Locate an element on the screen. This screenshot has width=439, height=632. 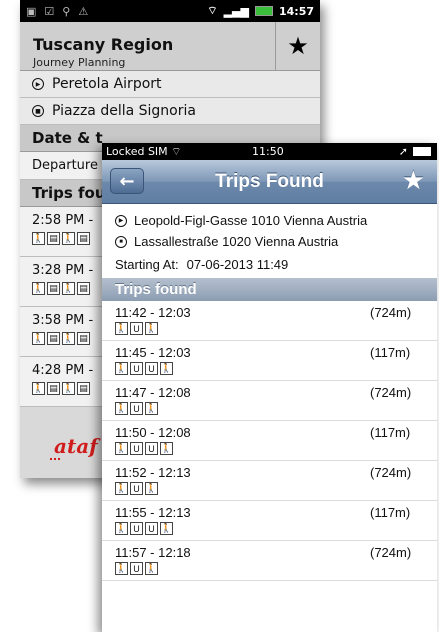
notification-icons: ▣ ☑ ⚲ ⚠ is located at coordinates (57, 11).